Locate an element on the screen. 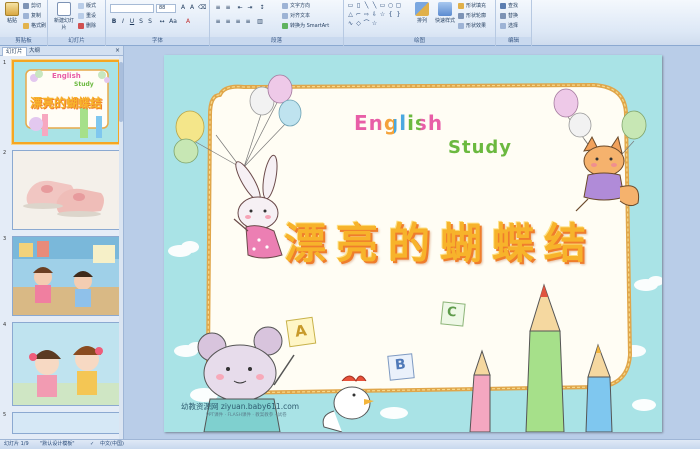 The image size is (700, 449). text-direction-button: 文字方向 is located at coordinates (296, 5).